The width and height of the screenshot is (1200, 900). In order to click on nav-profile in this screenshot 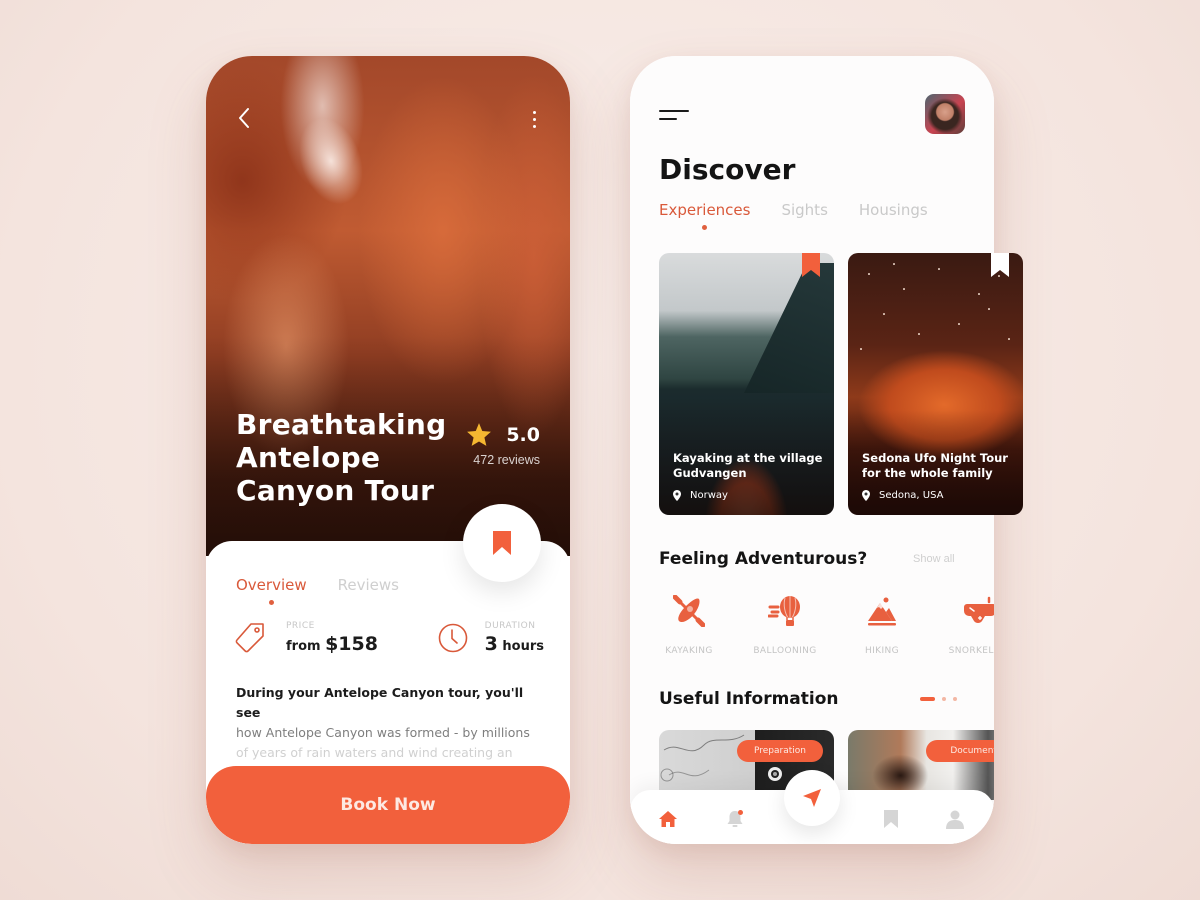, I will do `click(955, 819)`.